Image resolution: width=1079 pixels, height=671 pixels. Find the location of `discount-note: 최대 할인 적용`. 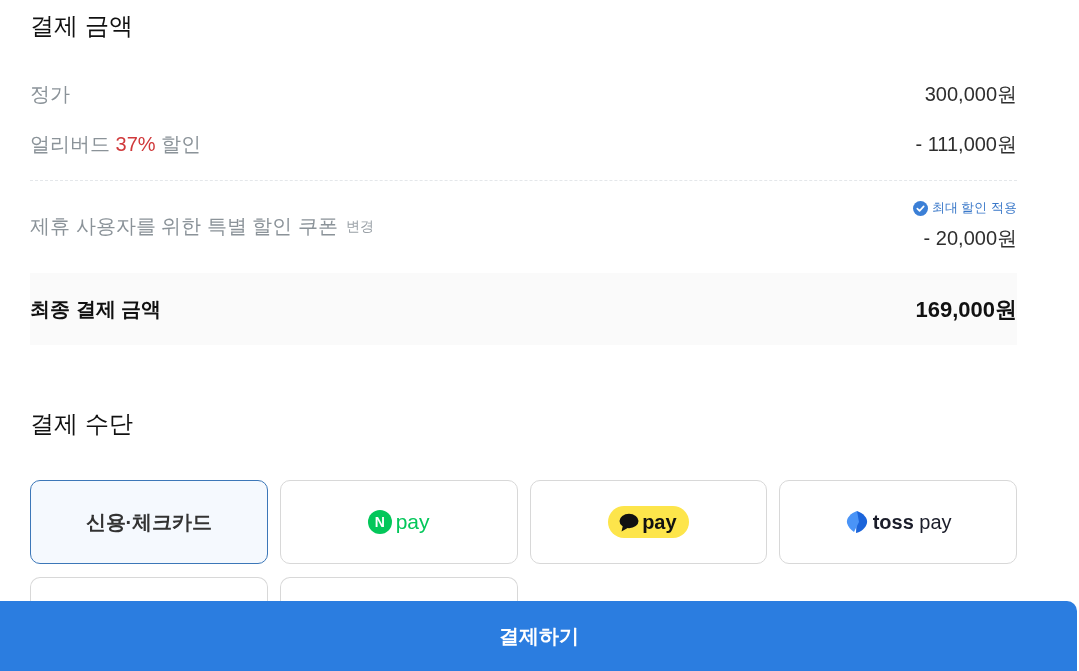

discount-note: 최대 할인 적용 is located at coordinates (974, 208).